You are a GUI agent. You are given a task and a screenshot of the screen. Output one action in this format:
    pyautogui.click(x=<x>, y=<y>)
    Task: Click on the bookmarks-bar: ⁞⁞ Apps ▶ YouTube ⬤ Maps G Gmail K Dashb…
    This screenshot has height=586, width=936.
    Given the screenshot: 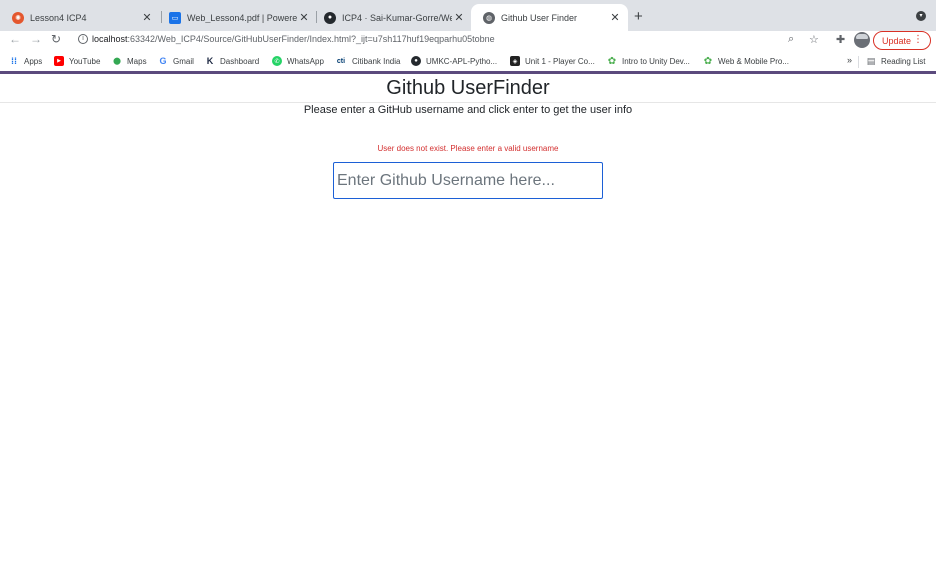 What is the action you would take?
    pyautogui.click(x=468, y=61)
    